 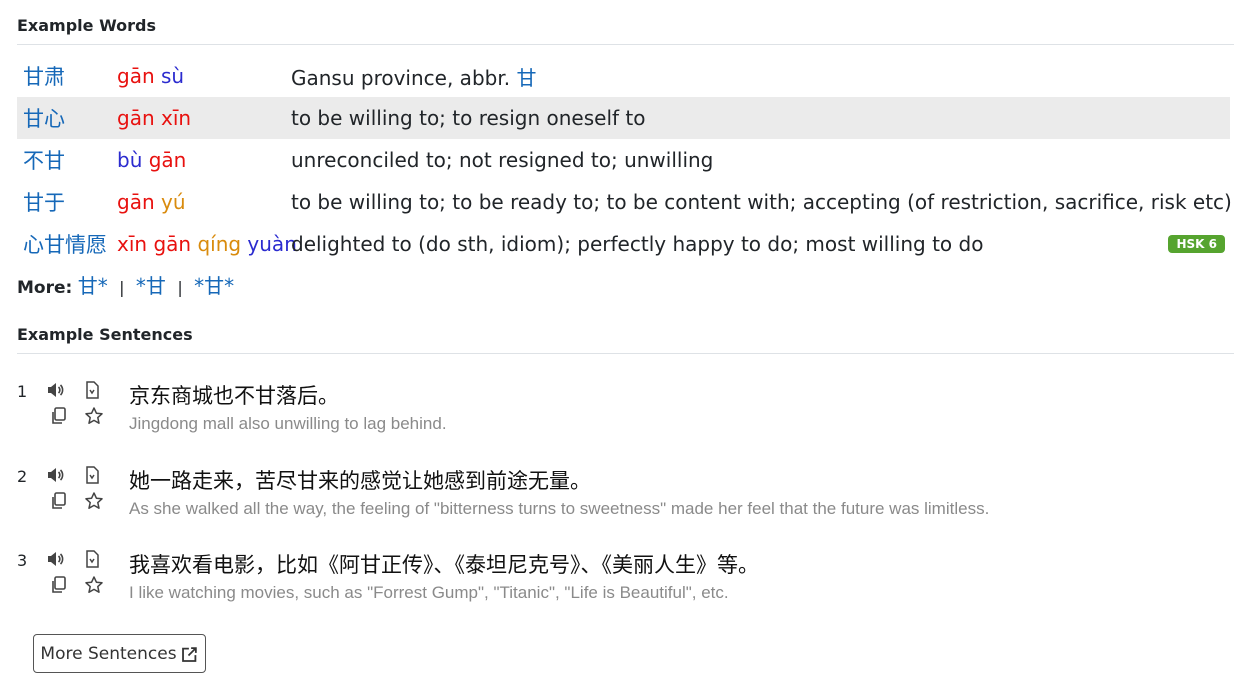 I want to click on example-words-divider, so click(x=625, y=44).